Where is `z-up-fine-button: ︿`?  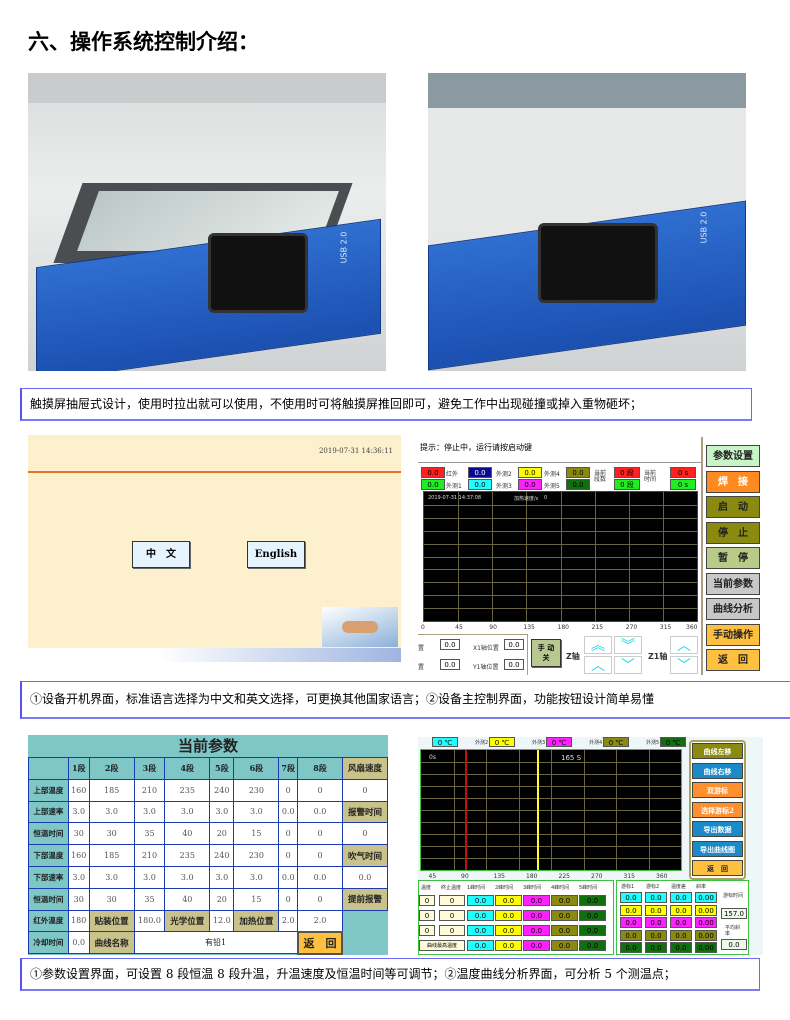 z-up-fine-button: ︿ is located at coordinates (598, 665).